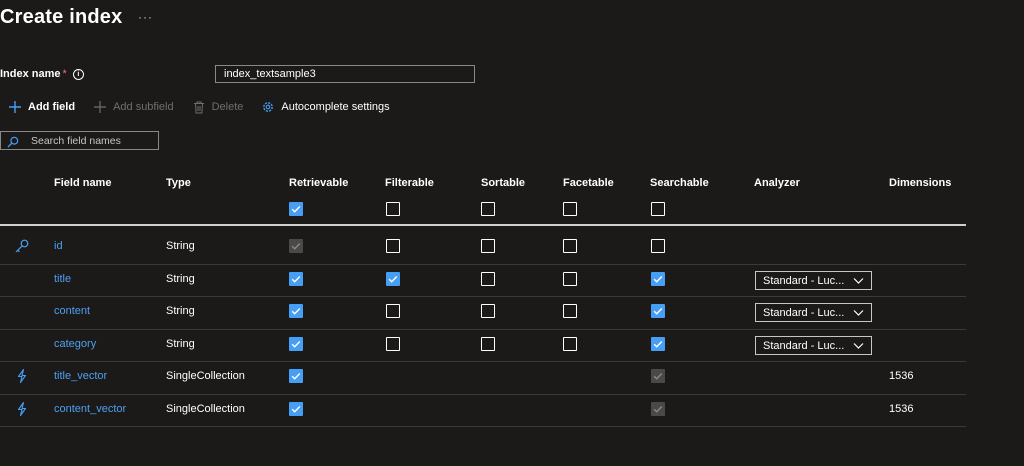  Describe the element at coordinates (58, 246) in the screenshot. I see `field-name-link: id` at that location.